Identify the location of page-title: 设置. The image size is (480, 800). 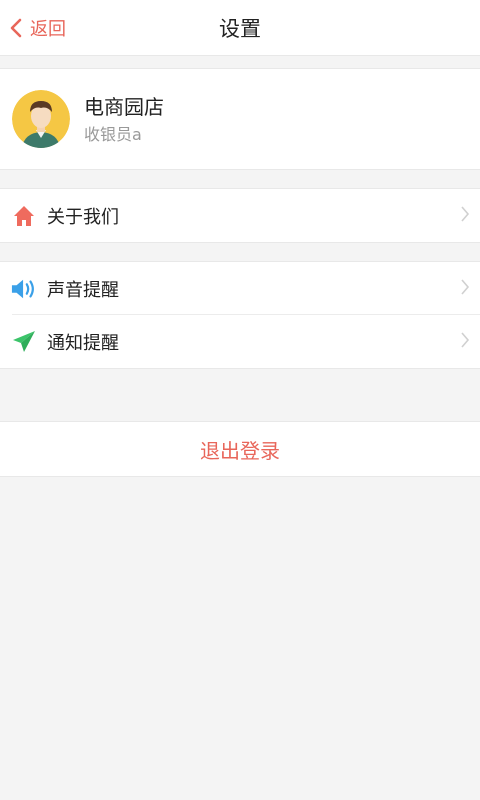
(240, 29).